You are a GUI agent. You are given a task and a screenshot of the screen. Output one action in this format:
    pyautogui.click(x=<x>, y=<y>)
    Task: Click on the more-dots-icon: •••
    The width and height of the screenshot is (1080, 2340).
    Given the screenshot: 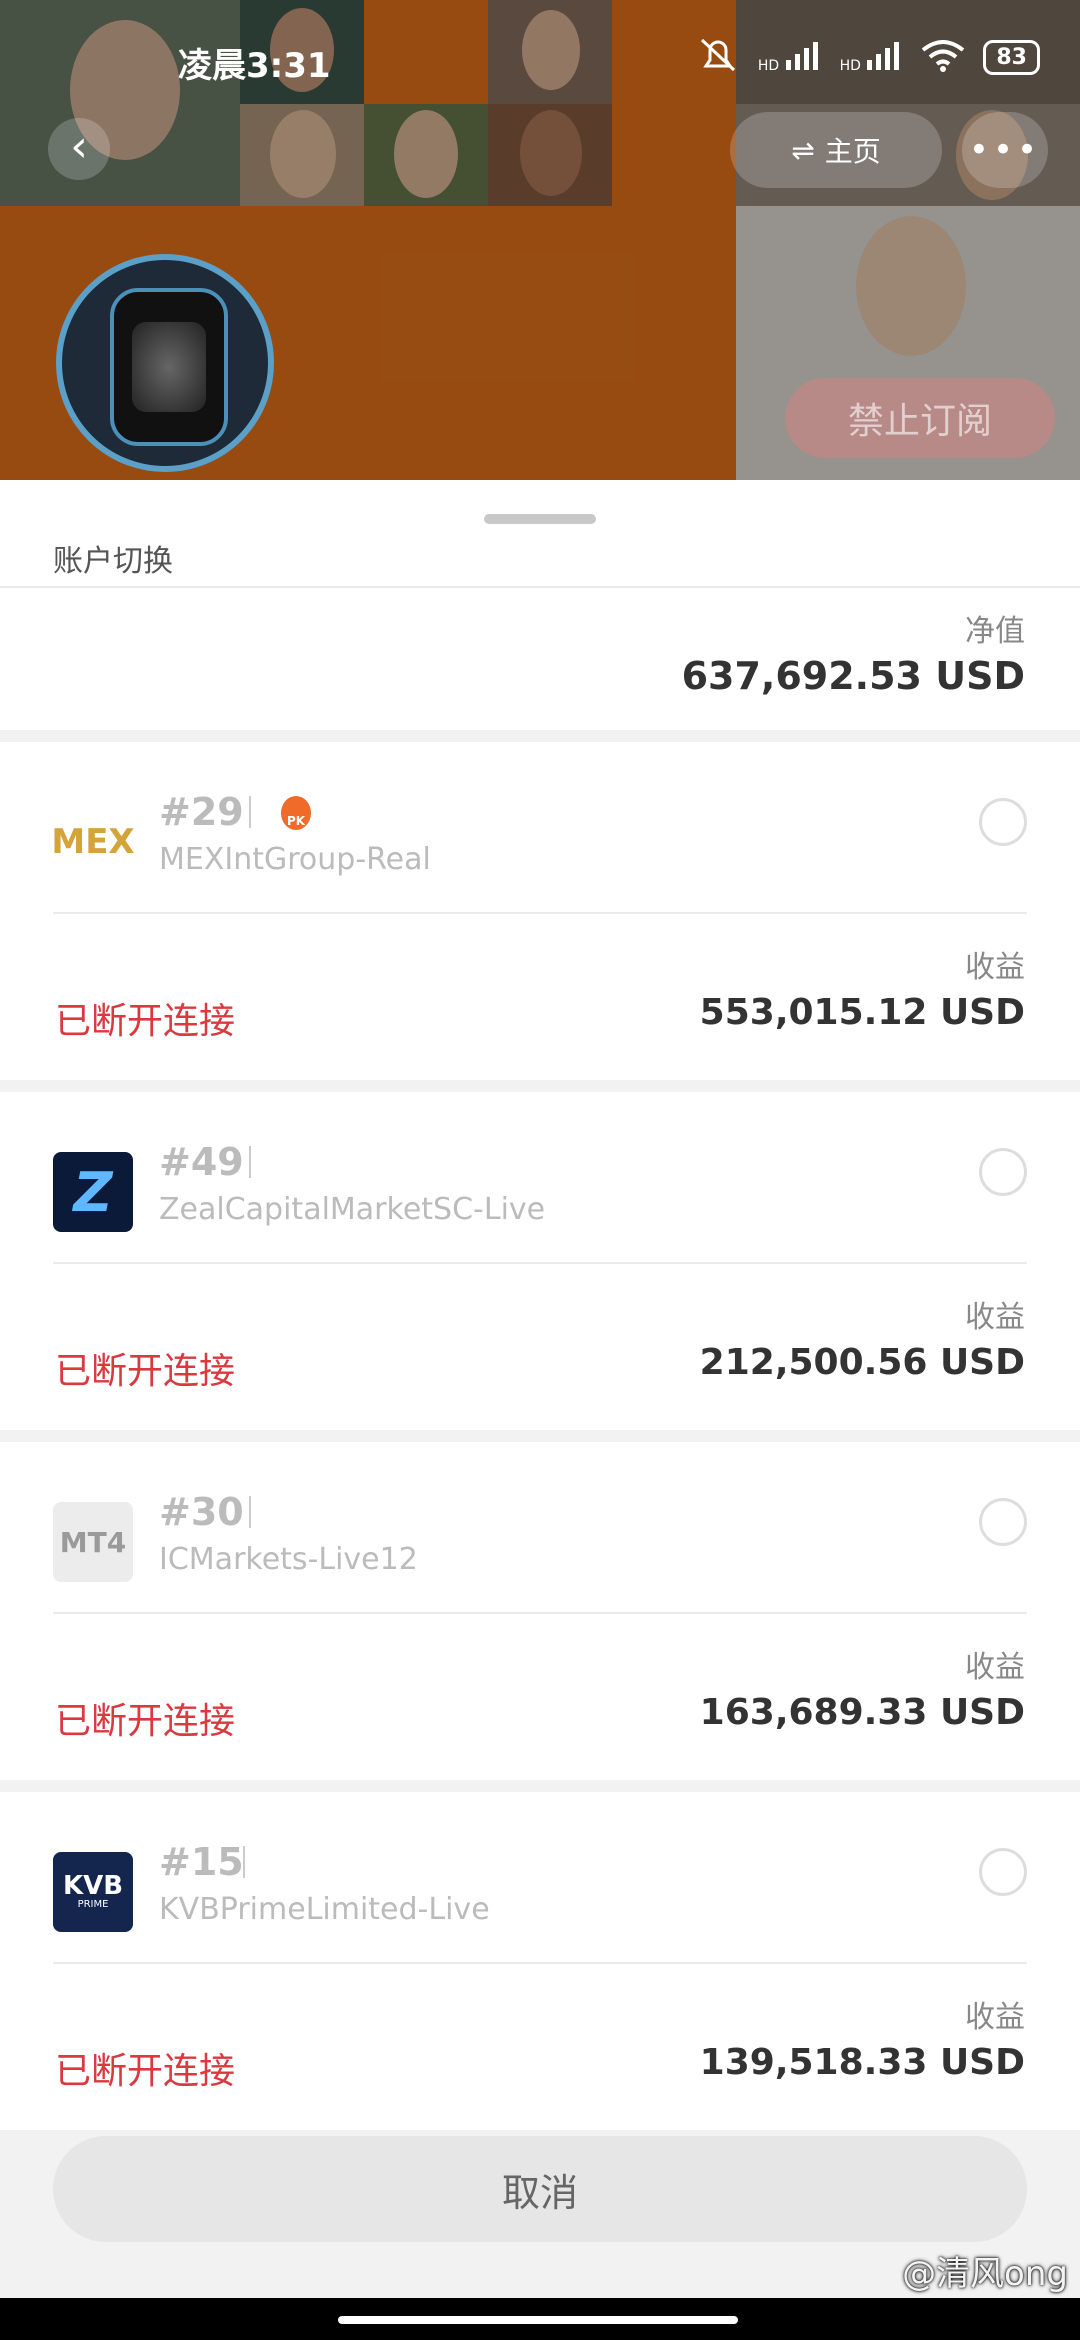 What is the action you would take?
    pyautogui.click(x=1005, y=150)
    